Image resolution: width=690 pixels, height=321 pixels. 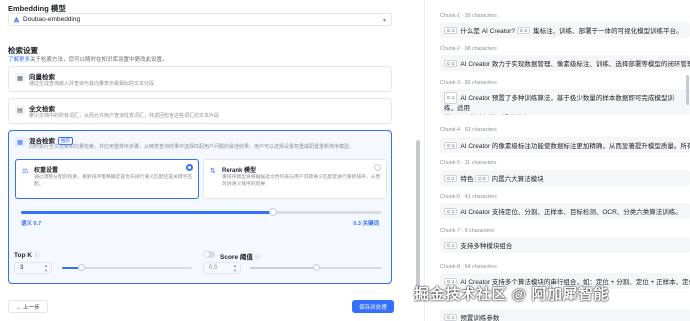 What do you see at coordinates (468, 163) in the screenshot?
I see `chunk-header: Chunk-5 · 11 characters` at bounding box center [468, 163].